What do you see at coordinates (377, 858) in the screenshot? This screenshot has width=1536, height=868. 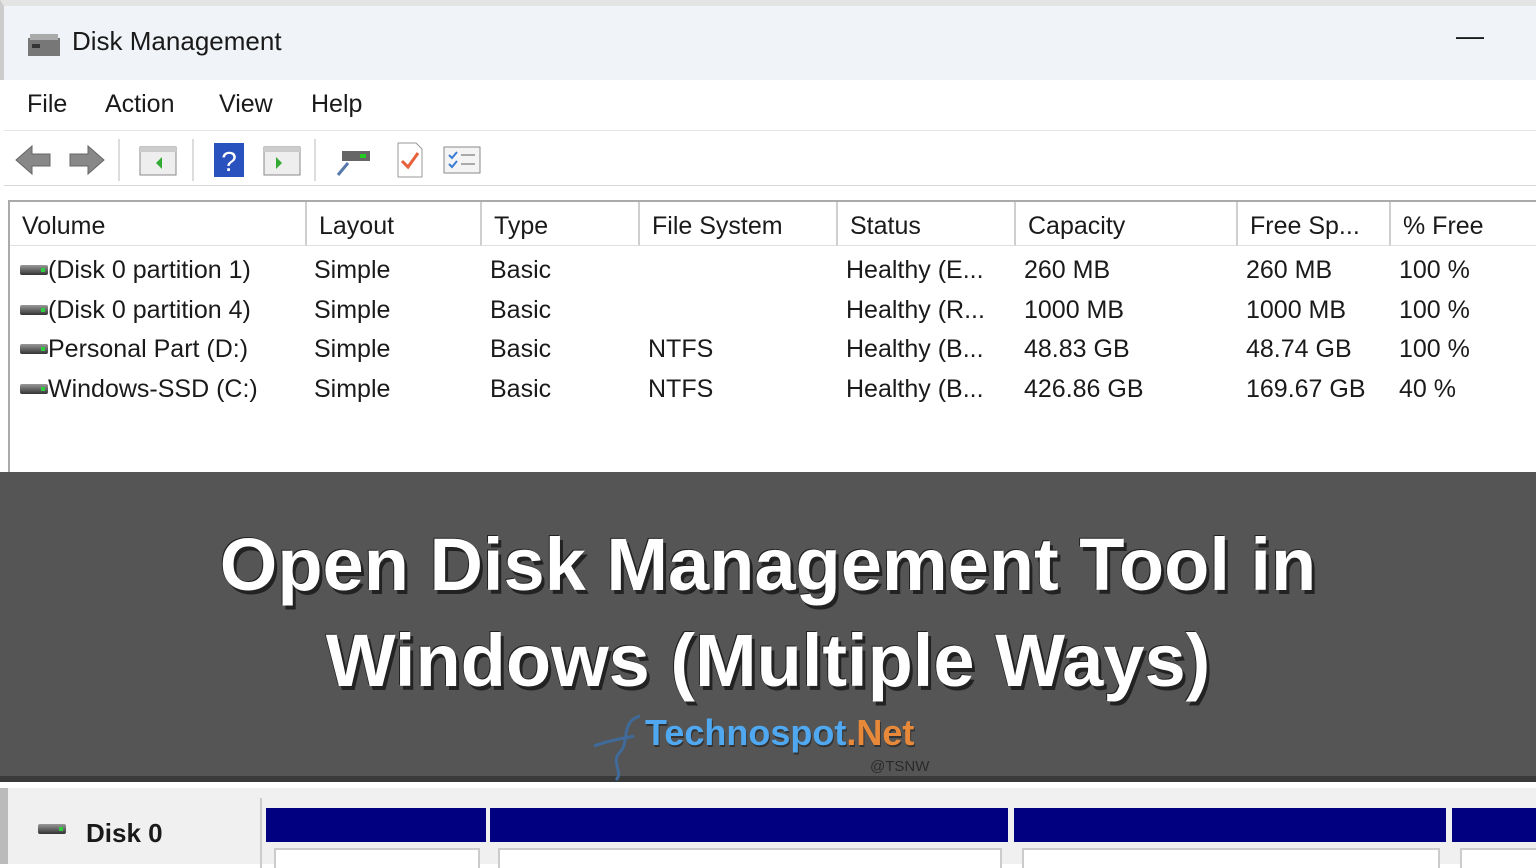 I see `partition-1-box` at bounding box center [377, 858].